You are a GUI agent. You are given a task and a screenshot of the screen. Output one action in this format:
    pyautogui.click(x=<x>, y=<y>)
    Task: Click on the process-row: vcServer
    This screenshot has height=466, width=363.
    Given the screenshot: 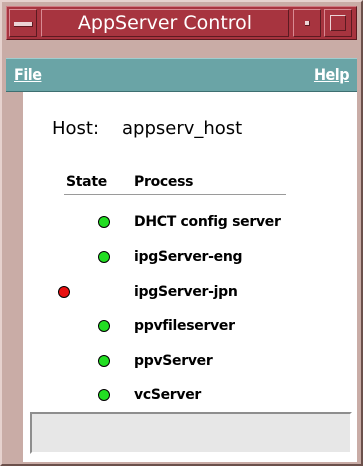 What is the action you would take?
    pyautogui.click(x=193, y=397)
    